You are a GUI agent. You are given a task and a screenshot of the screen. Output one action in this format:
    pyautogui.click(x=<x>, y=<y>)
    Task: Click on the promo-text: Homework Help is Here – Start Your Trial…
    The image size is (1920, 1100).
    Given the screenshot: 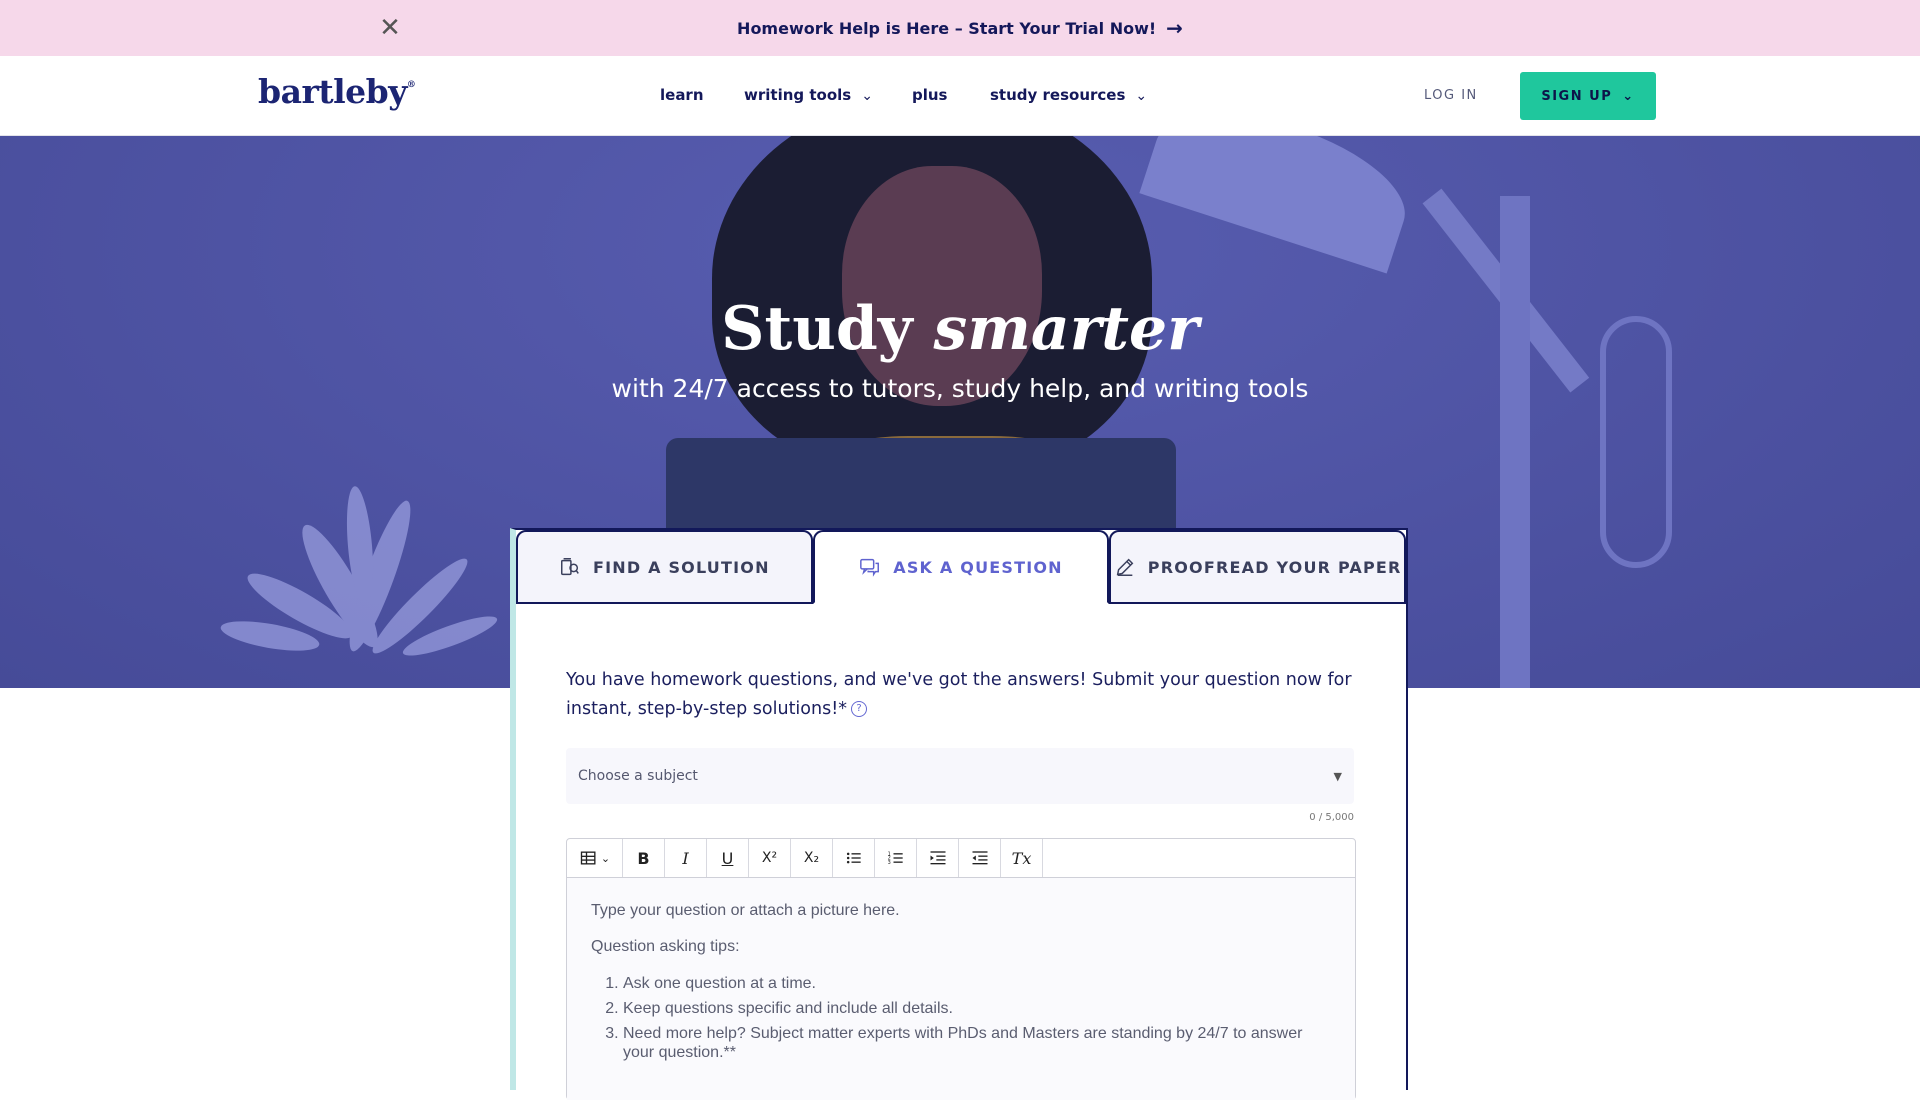 What is the action you would take?
    pyautogui.click(x=946, y=28)
    